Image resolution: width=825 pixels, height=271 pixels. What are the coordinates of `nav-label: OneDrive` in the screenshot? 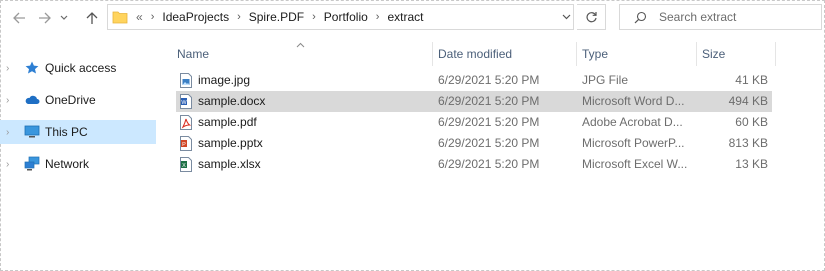 It's located at (70, 100).